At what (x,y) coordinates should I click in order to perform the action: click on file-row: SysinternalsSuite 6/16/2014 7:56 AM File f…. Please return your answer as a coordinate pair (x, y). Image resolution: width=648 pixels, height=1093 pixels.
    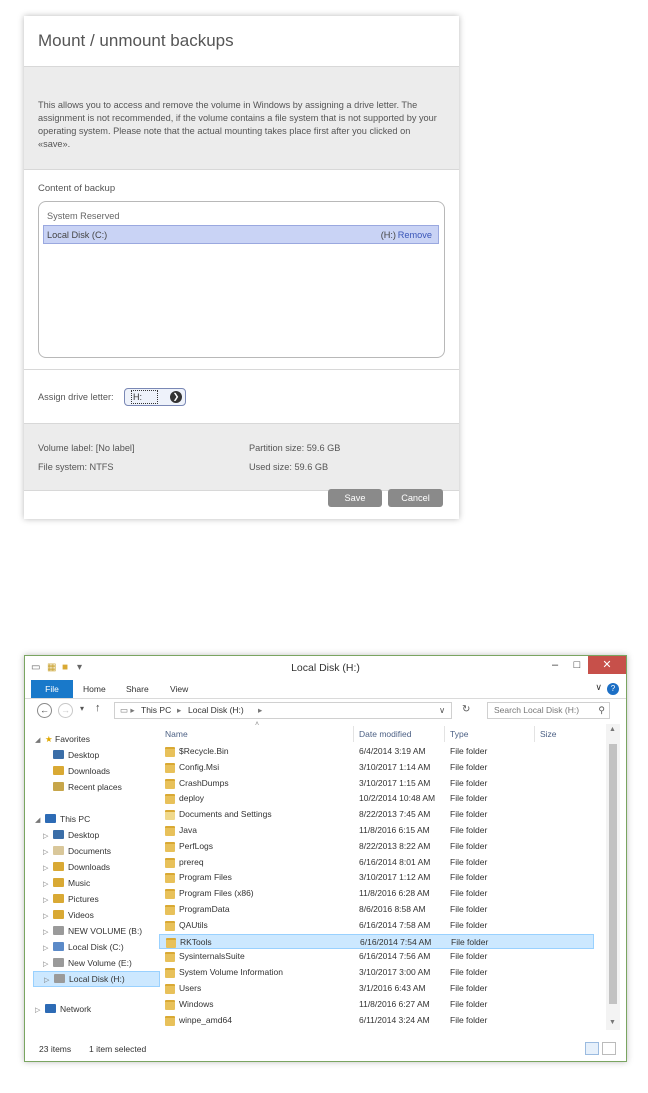
    Looking at the image, I should click on (376, 956).